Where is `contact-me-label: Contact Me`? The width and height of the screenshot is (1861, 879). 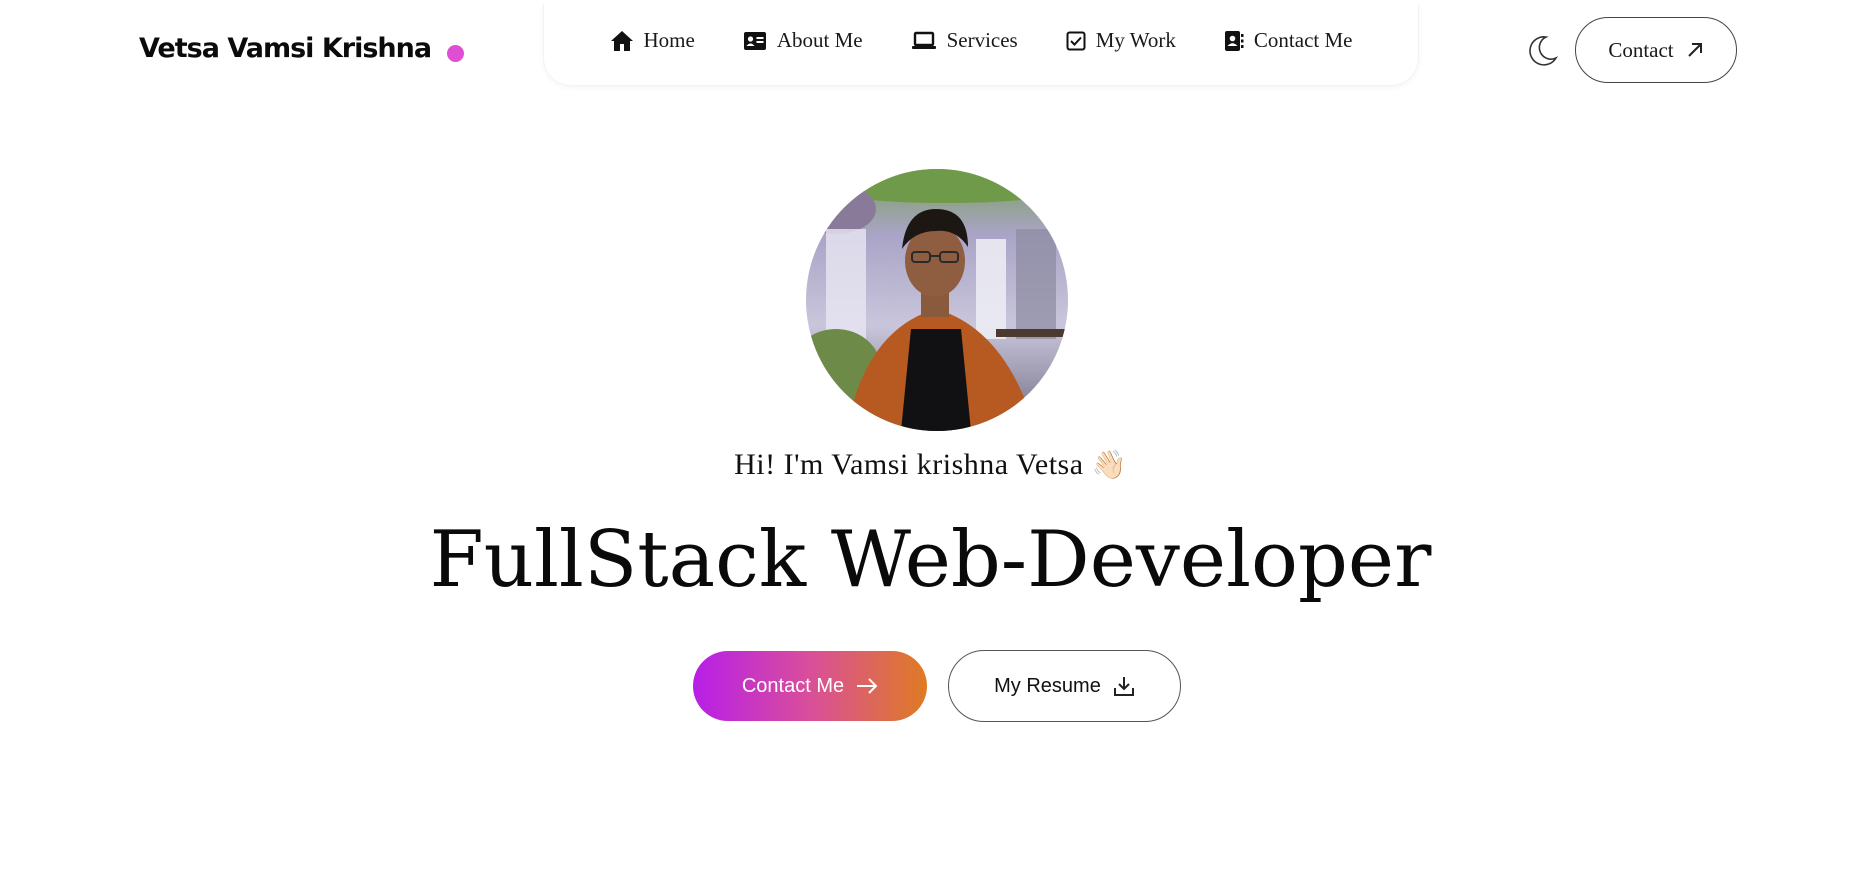
contact-me-label: Contact Me is located at coordinates (793, 685).